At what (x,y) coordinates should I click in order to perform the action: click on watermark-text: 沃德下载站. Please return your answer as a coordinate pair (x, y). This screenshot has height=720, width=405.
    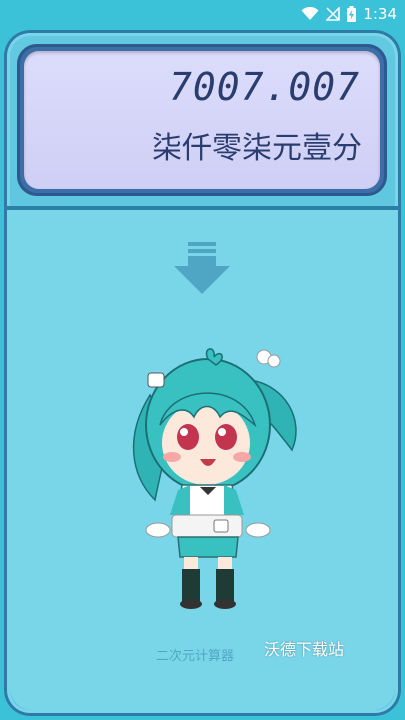
    Looking at the image, I should click on (304, 649).